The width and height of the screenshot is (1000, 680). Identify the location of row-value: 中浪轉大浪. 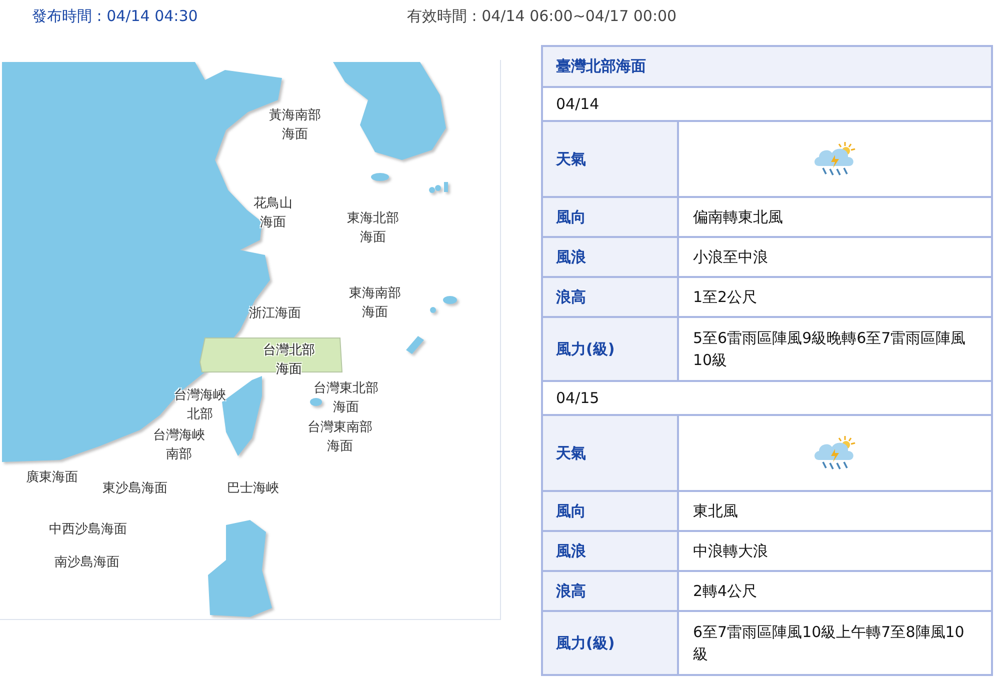
(730, 551).